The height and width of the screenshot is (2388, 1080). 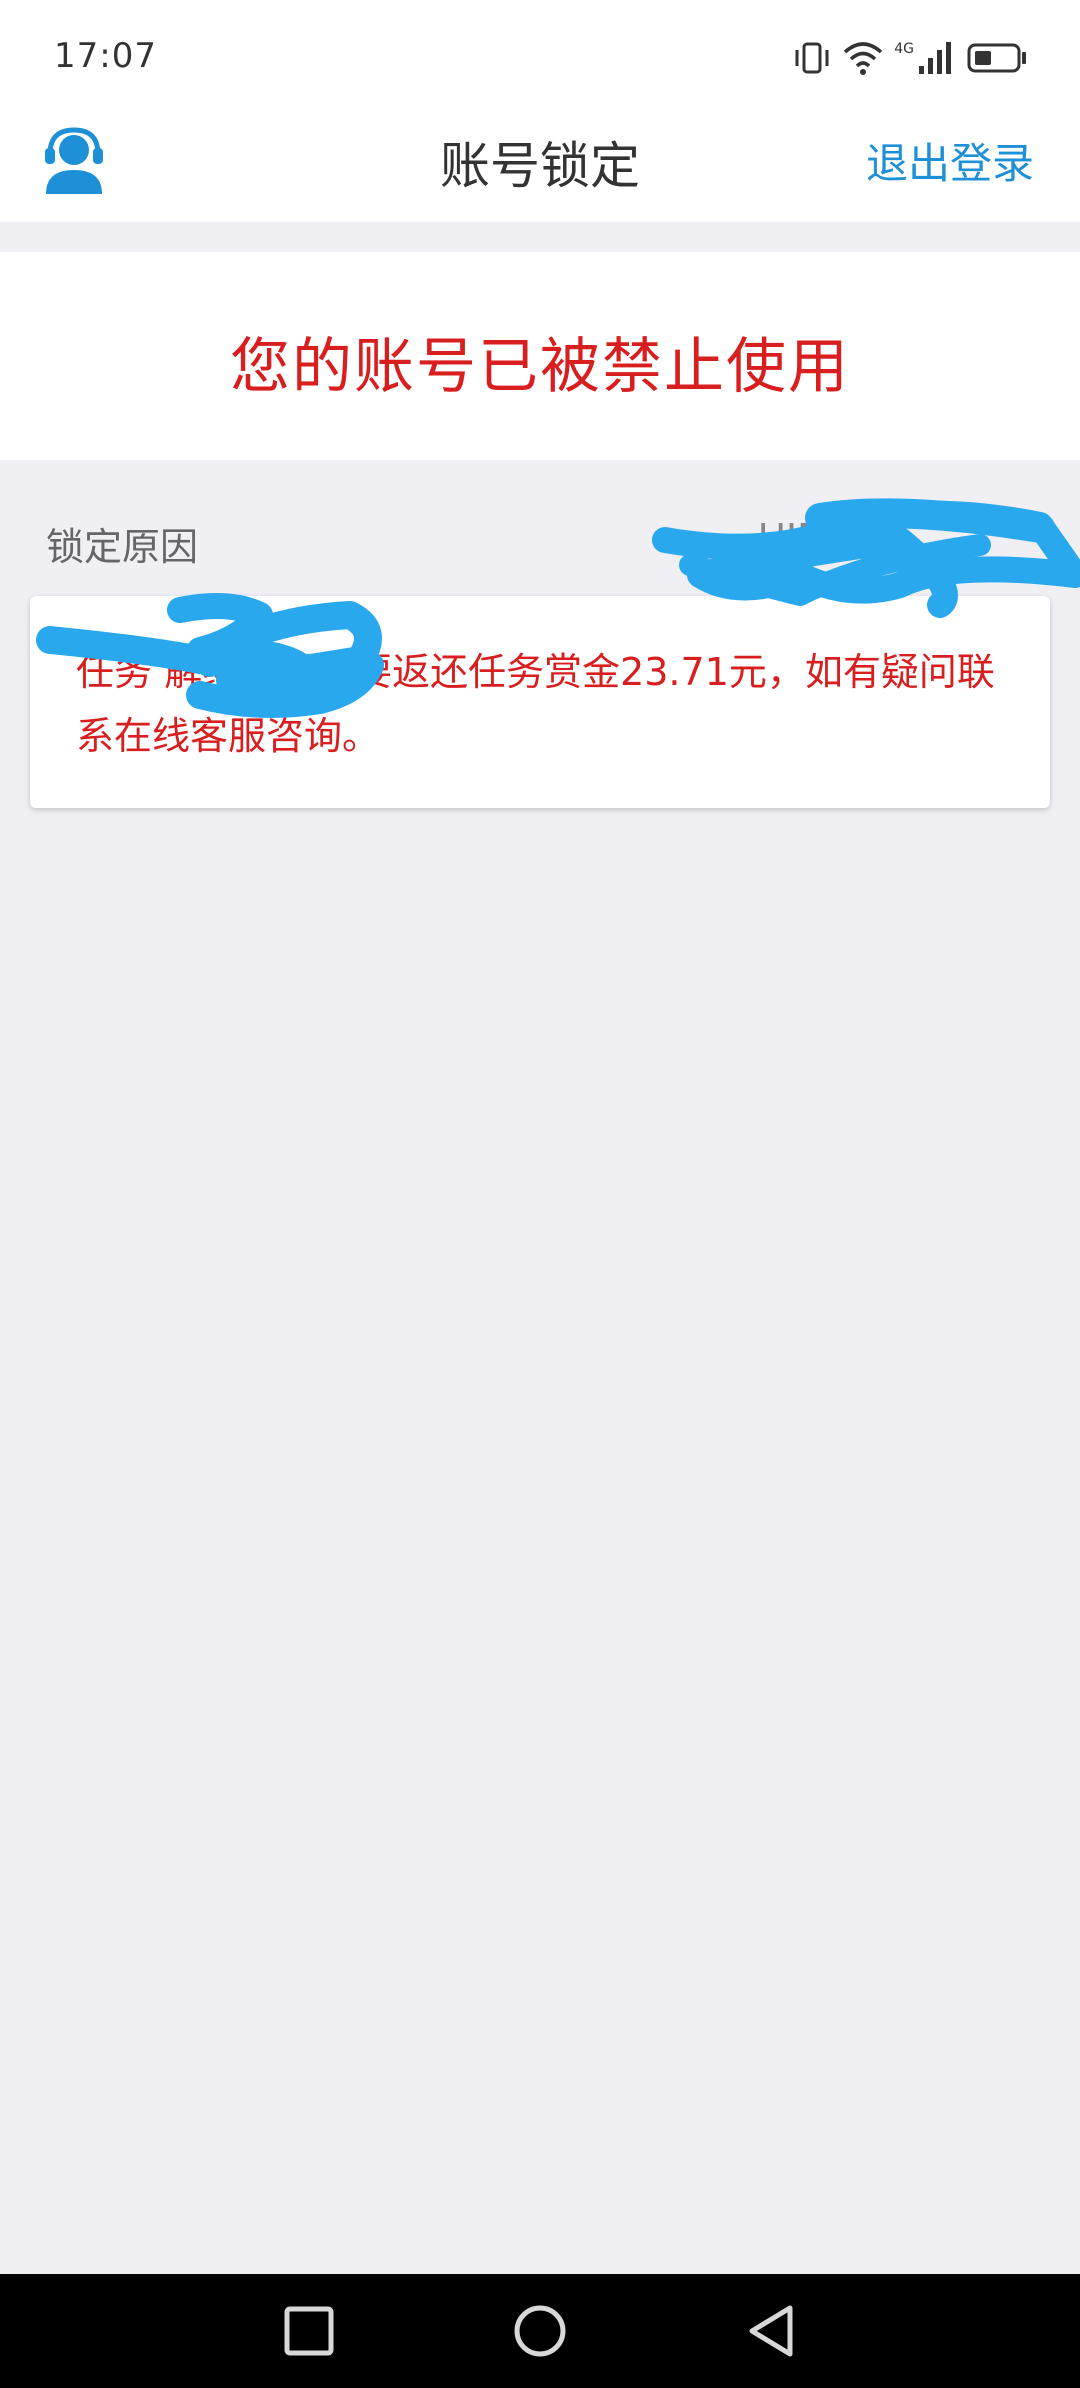 What do you see at coordinates (771, 2331) in the screenshot?
I see `triangle-back-icon` at bounding box center [771, 2331].